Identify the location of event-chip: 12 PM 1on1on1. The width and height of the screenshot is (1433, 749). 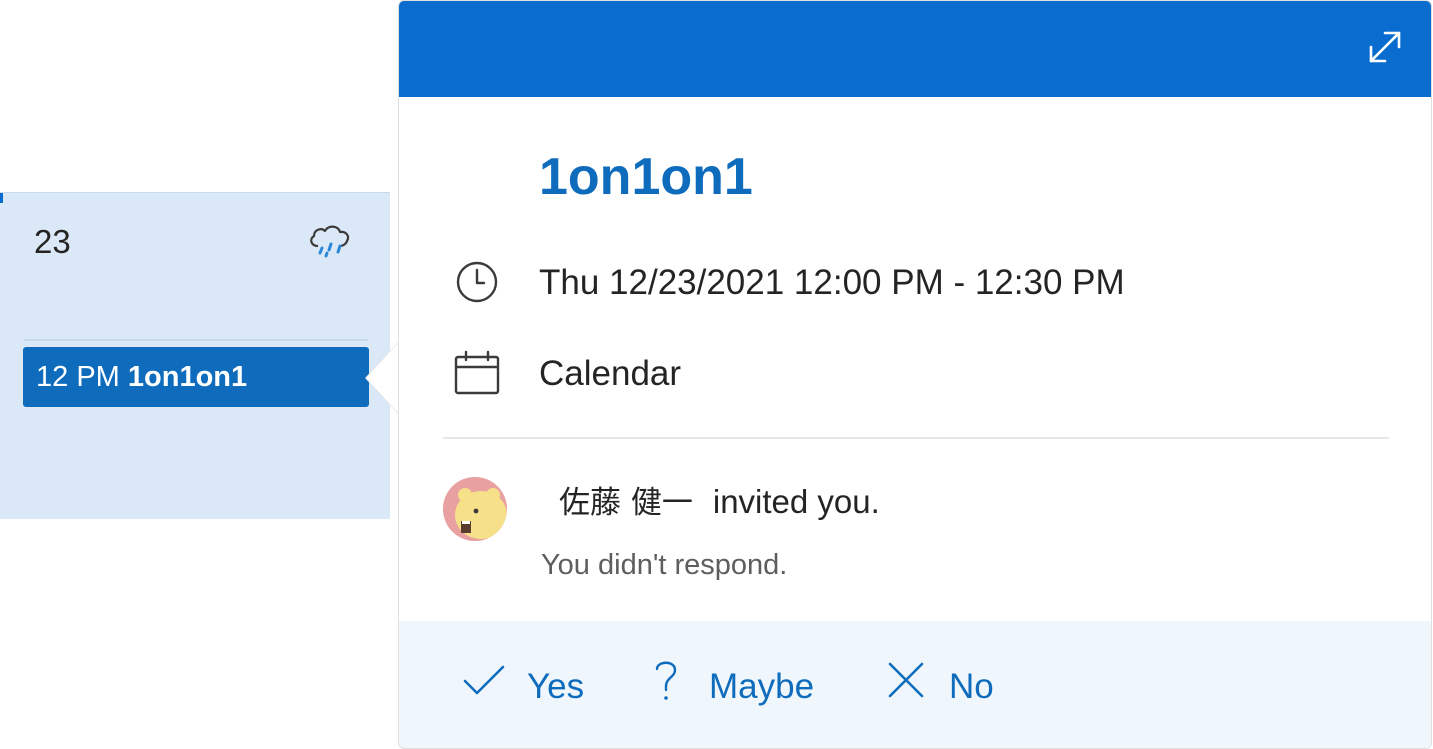
(196, 377).